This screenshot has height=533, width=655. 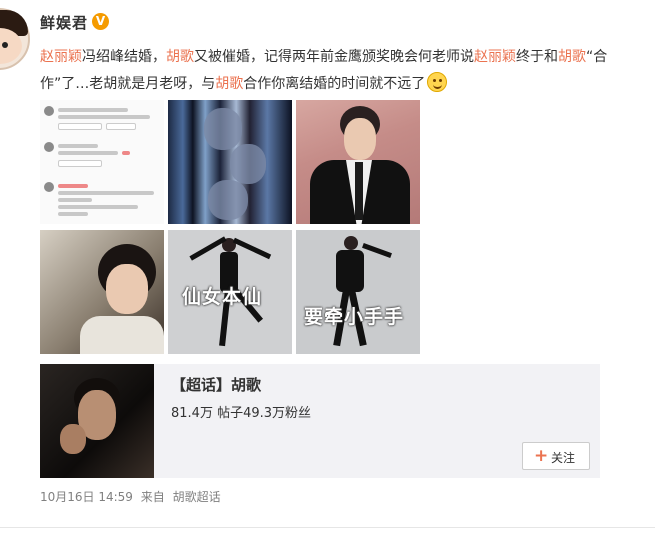 I want to click on image-caption: 仙女本仙, so click(x=222, y=297).